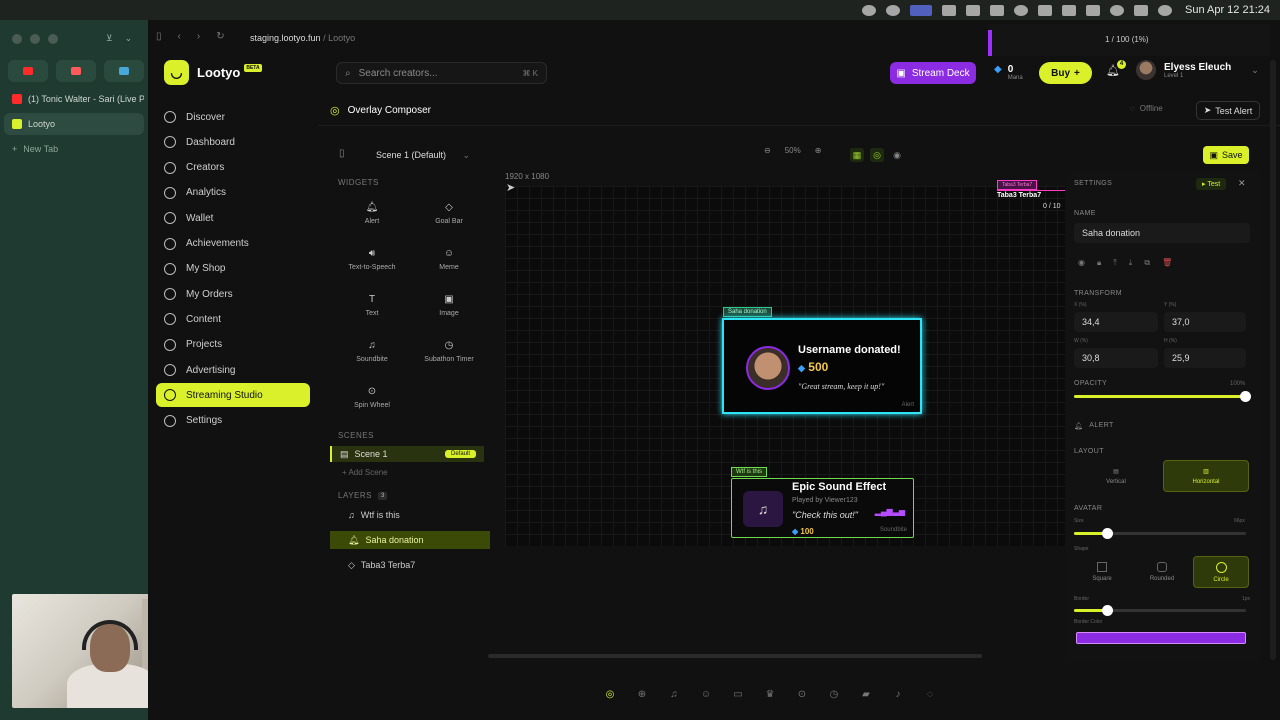 The width and height of the screenshot is (1280, 720). What do you see at coordinates (220, 36) in the screenshot?
I see `reload-icon: ↻` at bounding box center [220, 36].